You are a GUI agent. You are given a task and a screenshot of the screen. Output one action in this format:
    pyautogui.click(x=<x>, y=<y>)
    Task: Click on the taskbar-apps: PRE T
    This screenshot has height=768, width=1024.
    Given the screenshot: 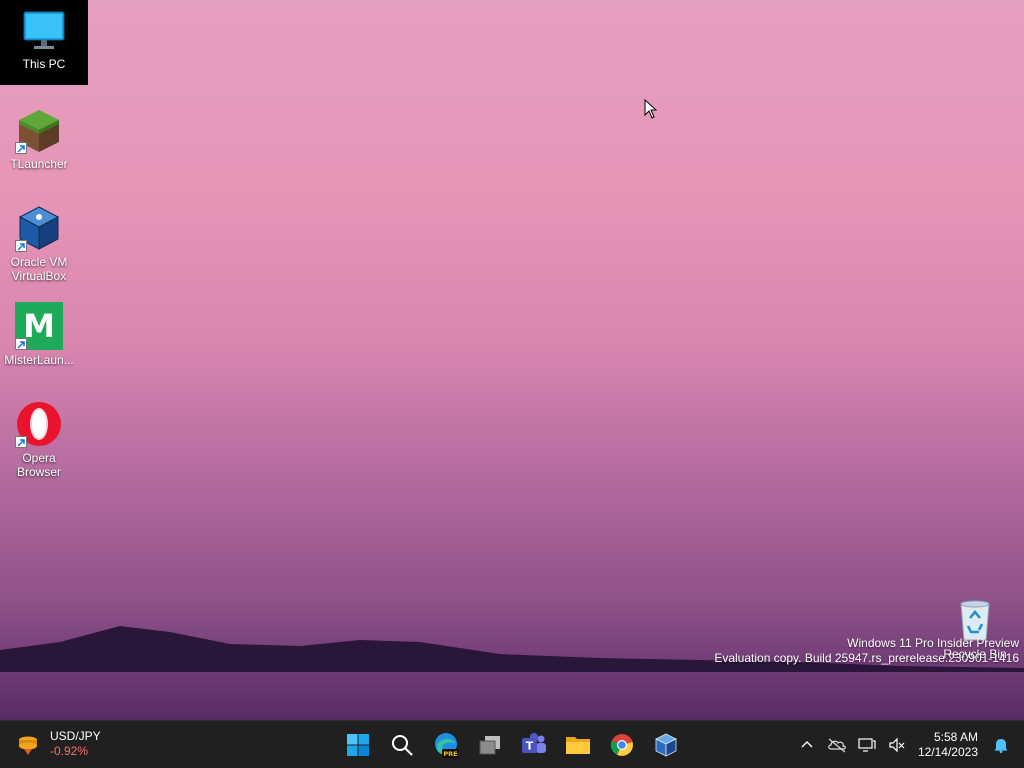 What is the action you would take?
    pyautogui.click(x=512, y=745)
    